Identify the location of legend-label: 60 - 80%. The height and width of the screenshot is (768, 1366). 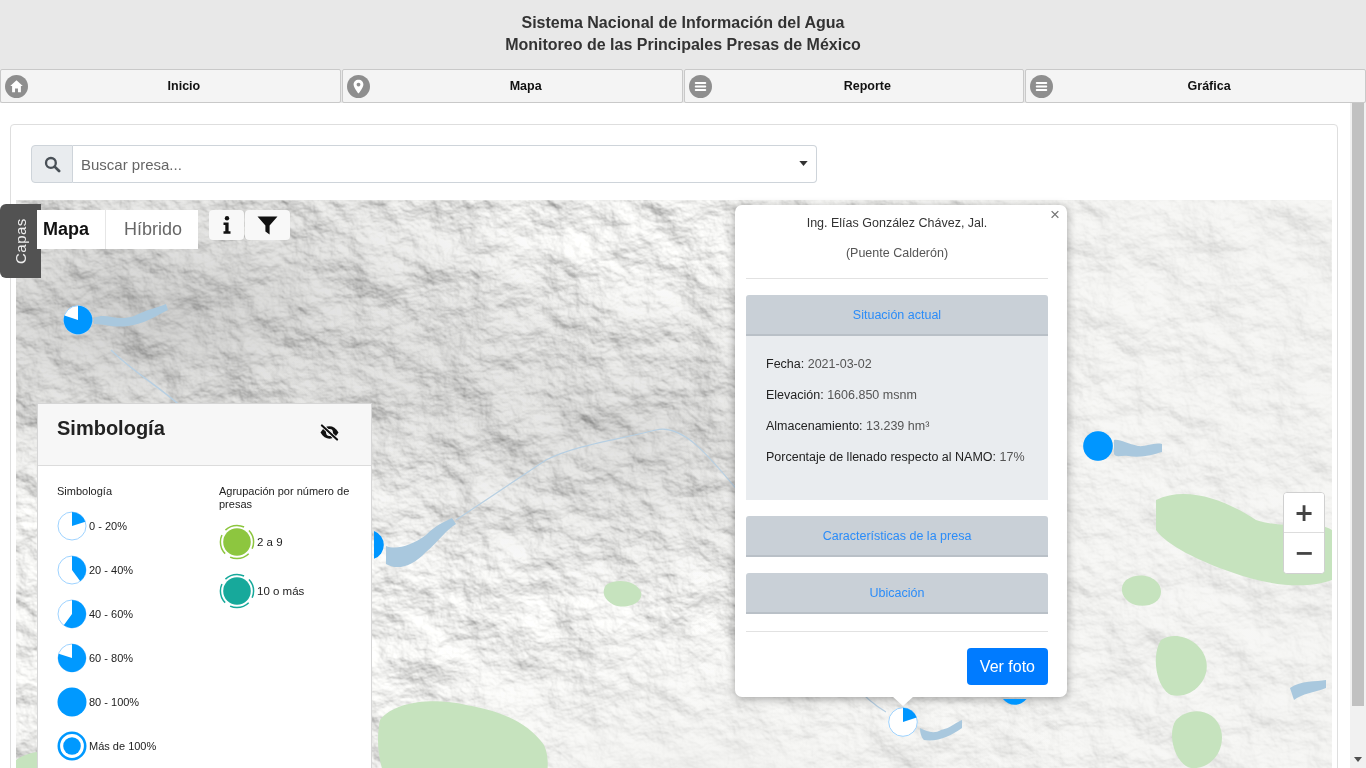
(111, 658).